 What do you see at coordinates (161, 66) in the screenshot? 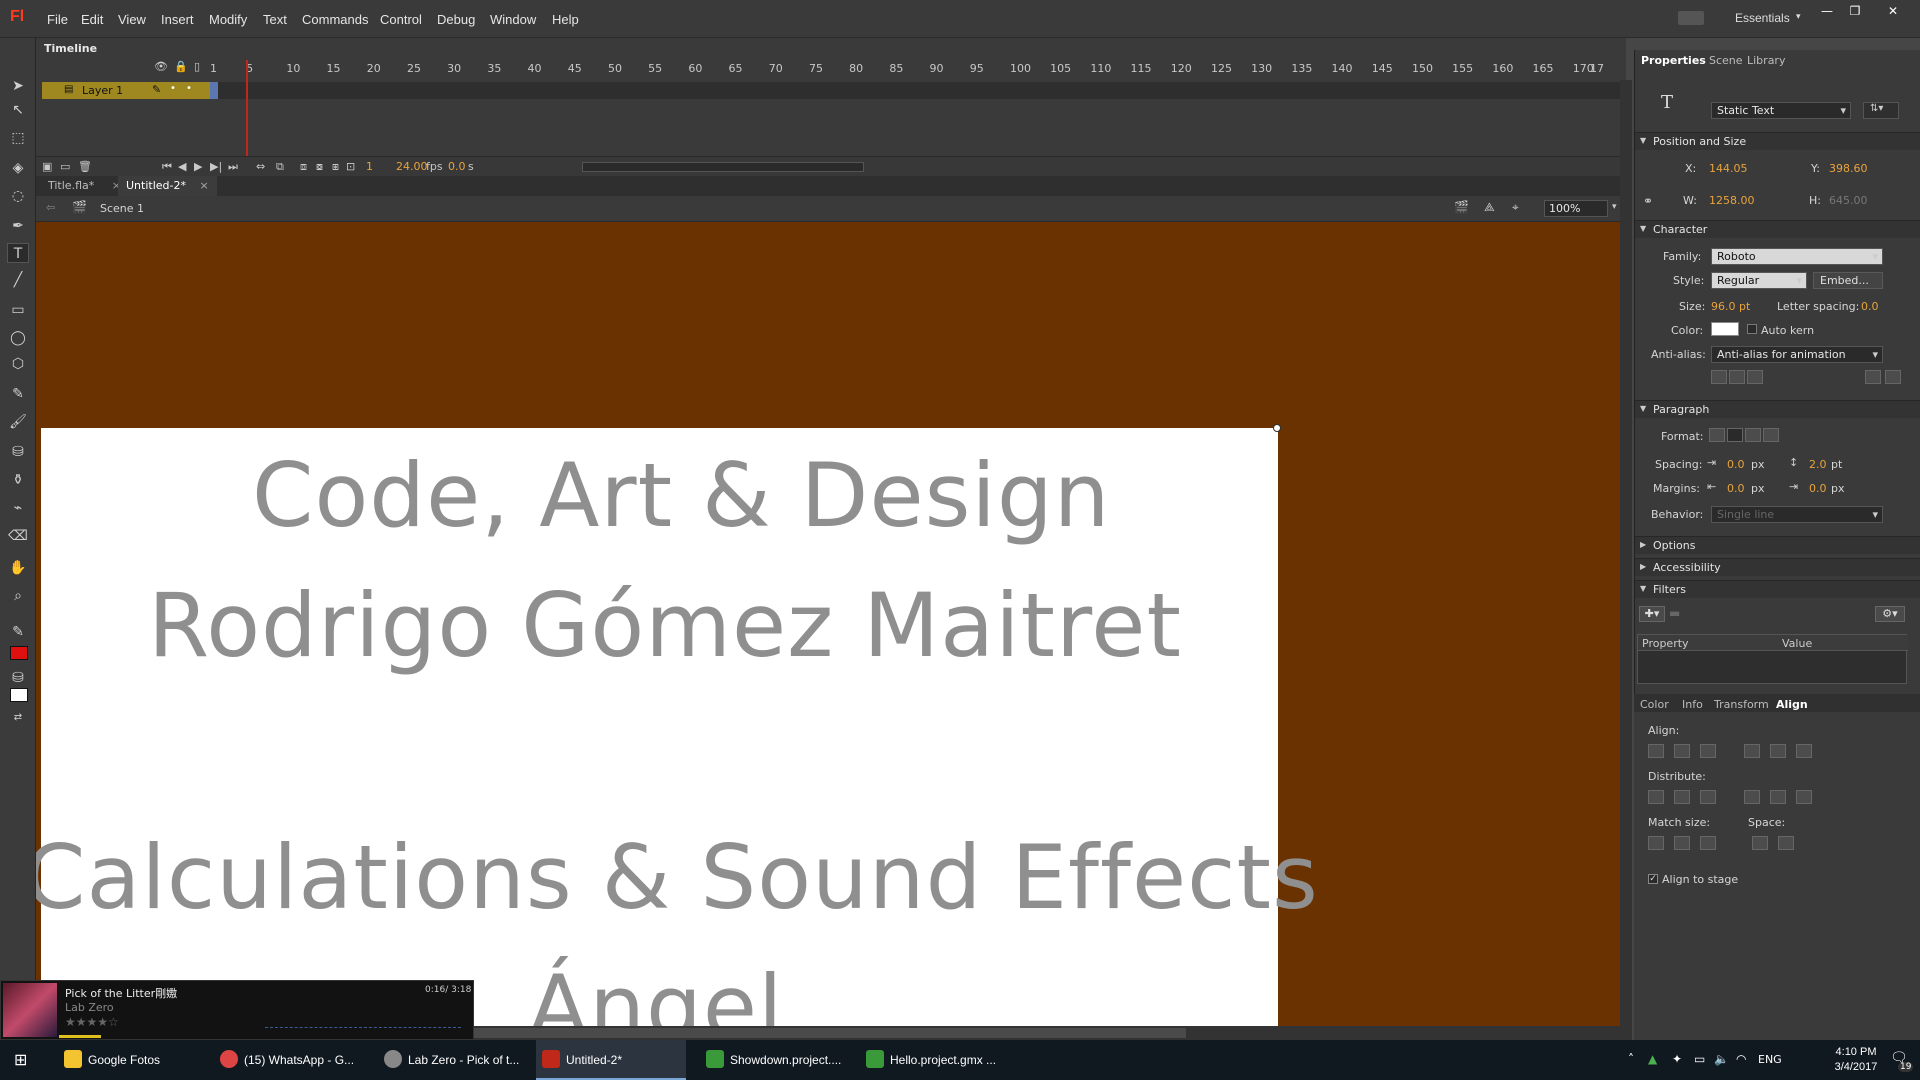
I see `eye-icon: 👁` at bounding box center [161, 66].